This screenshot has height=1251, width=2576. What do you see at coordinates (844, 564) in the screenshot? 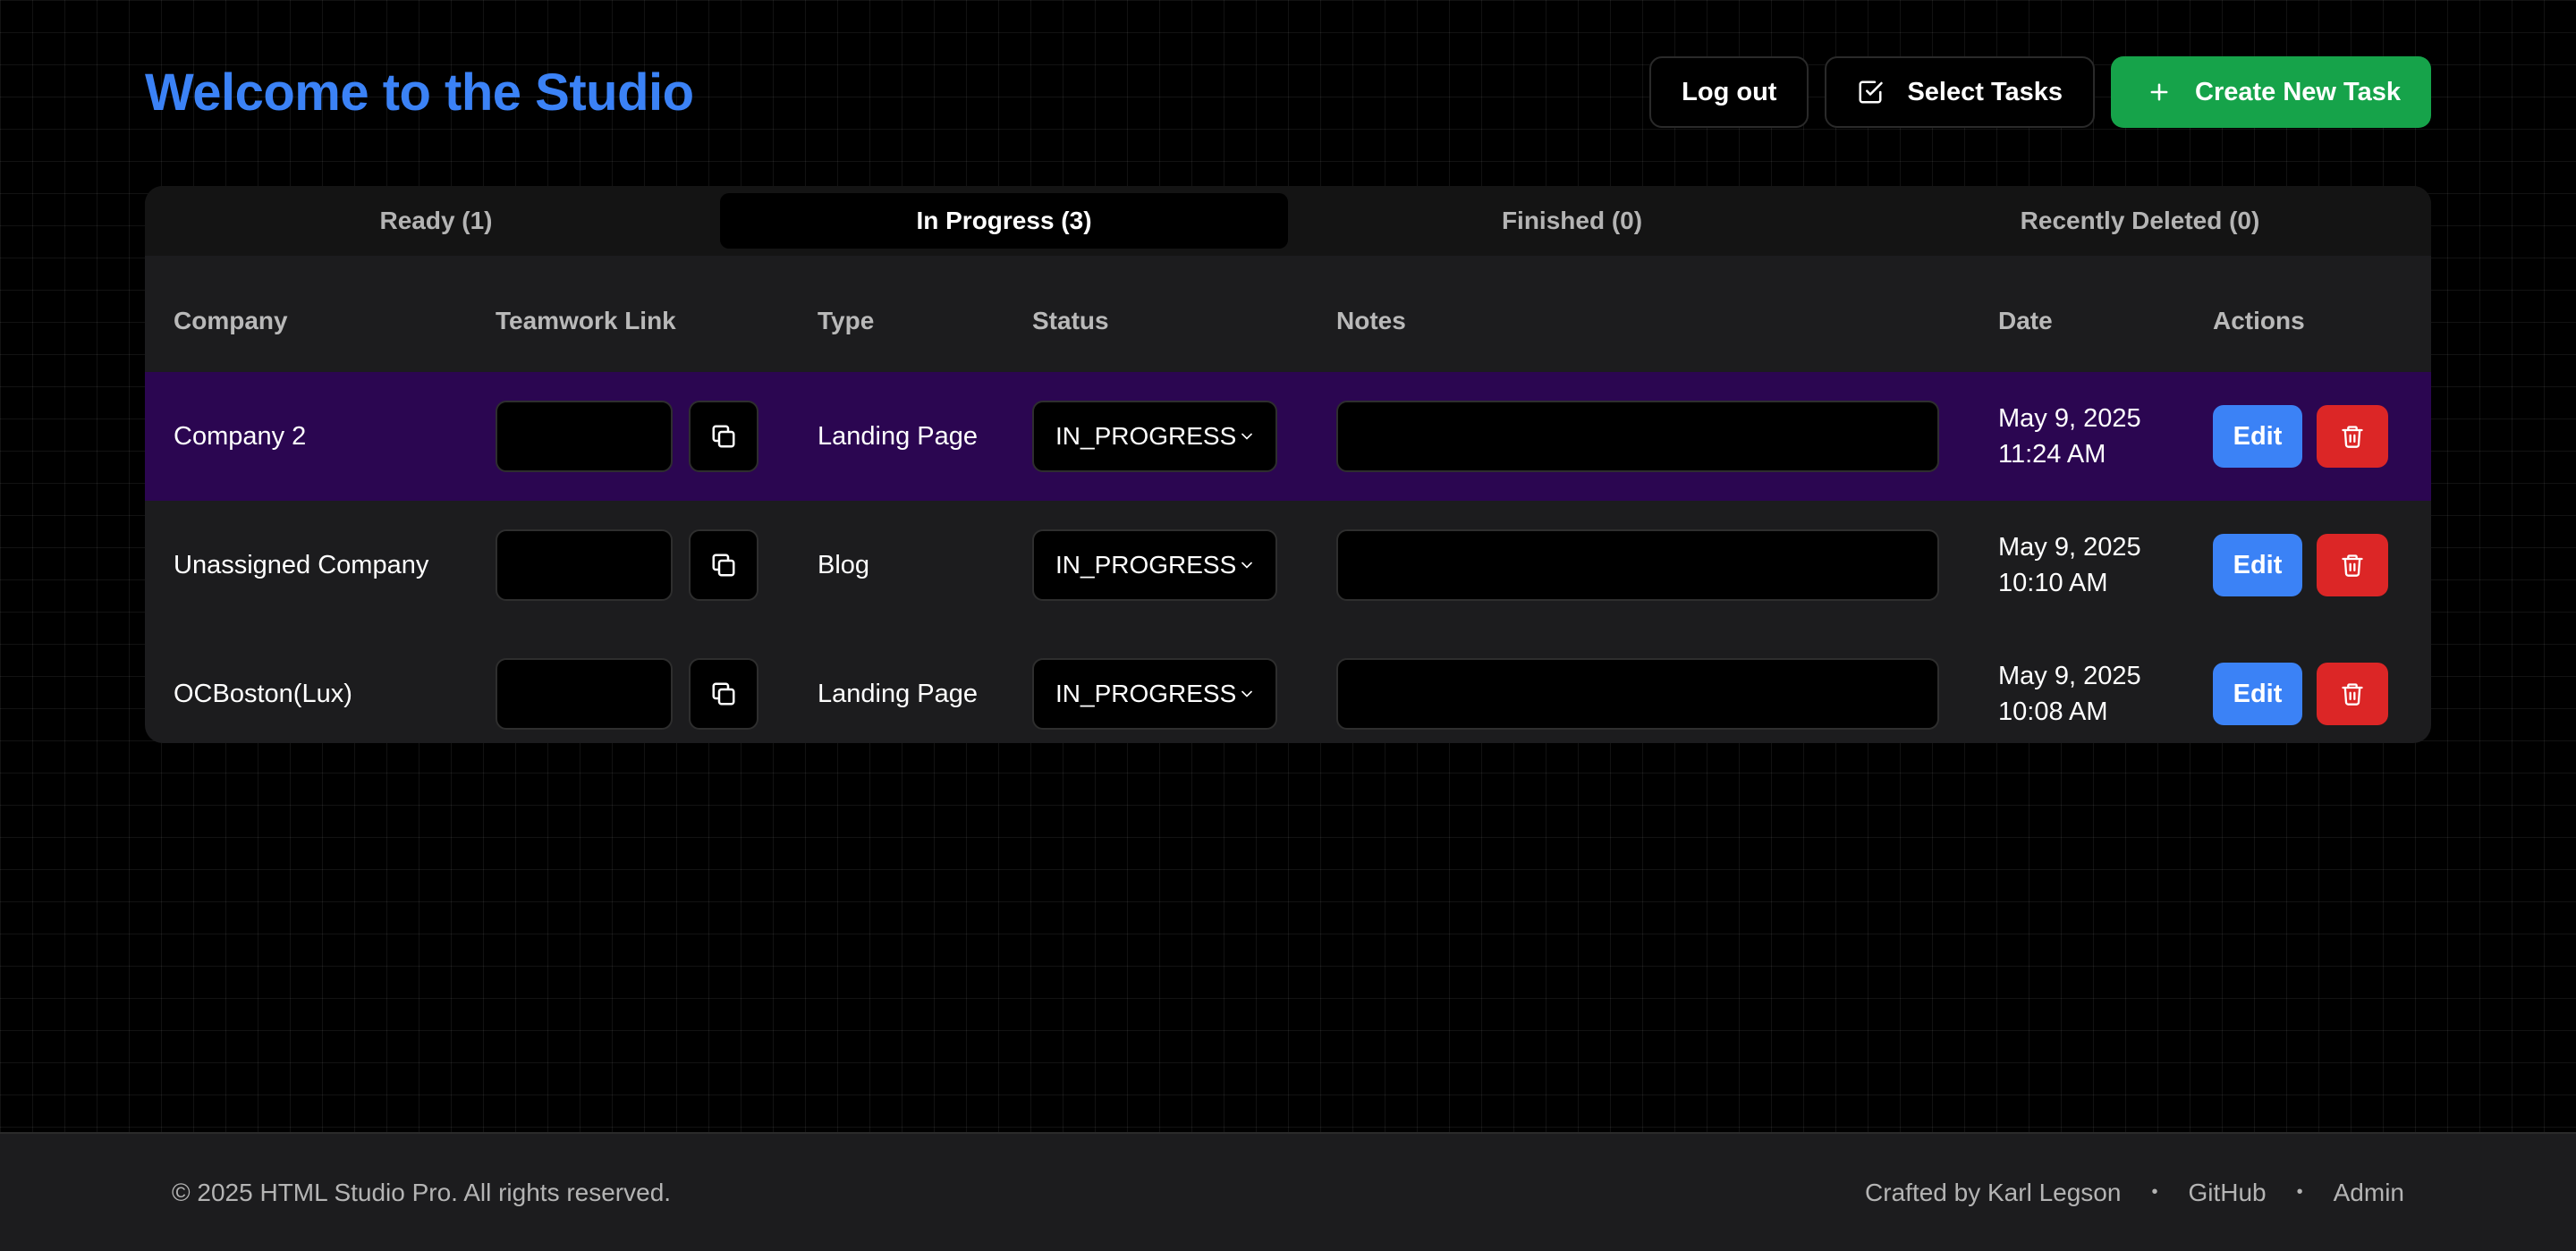
I see `type-cell: Blog` at bounding box center [844, 564].